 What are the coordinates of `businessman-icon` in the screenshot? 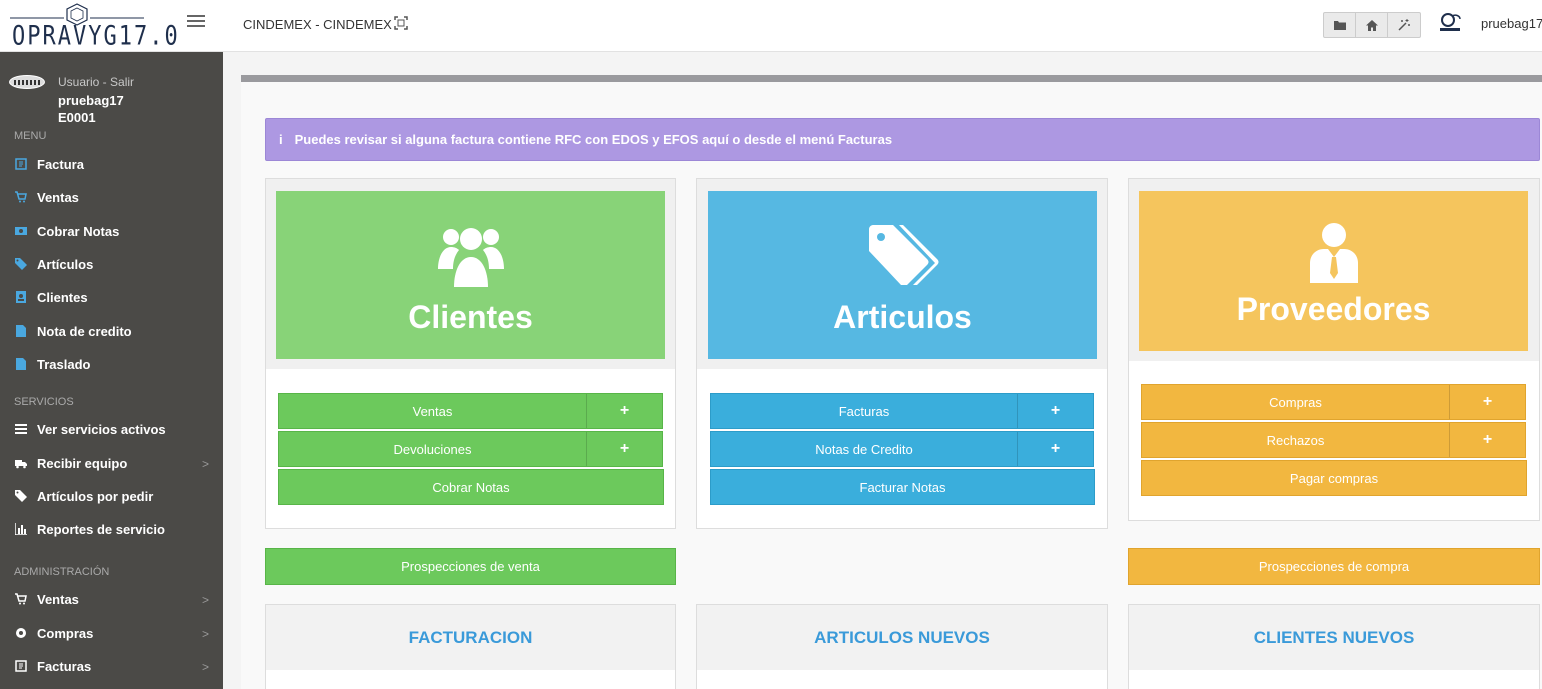 It's located at (1333, 253).